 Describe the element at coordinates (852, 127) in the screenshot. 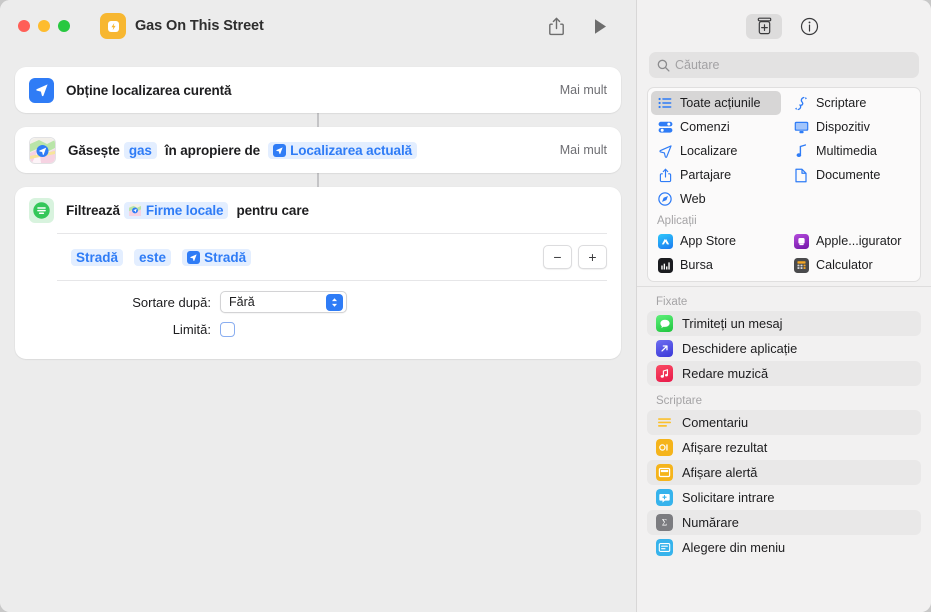

I see `category-item-device: Dispozitiv` at that location.